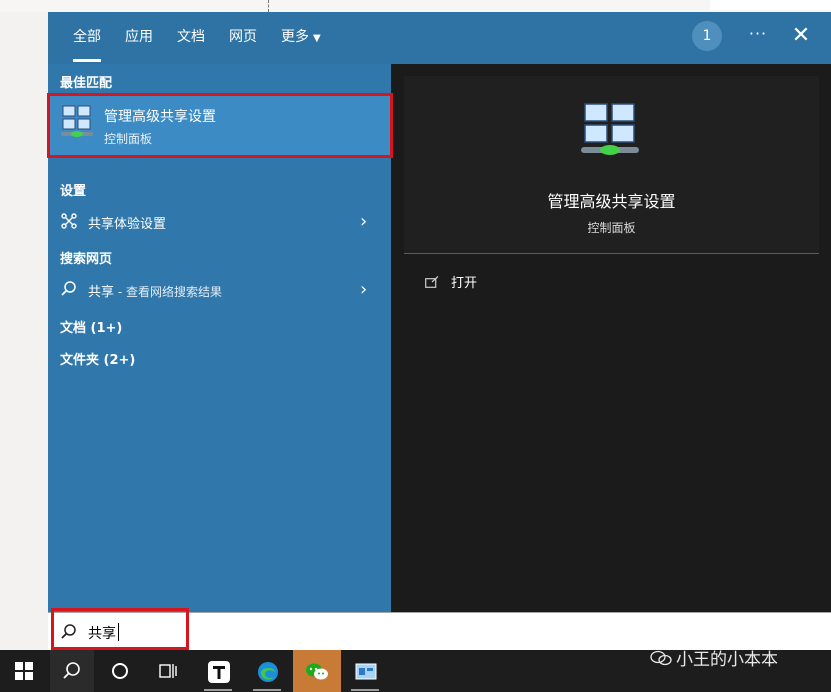 The height and width of the screenshot is (692, 831). Describe the element at coordinates (610, 129) in the screenshot. I see `network-settings-large-icon` at that location.